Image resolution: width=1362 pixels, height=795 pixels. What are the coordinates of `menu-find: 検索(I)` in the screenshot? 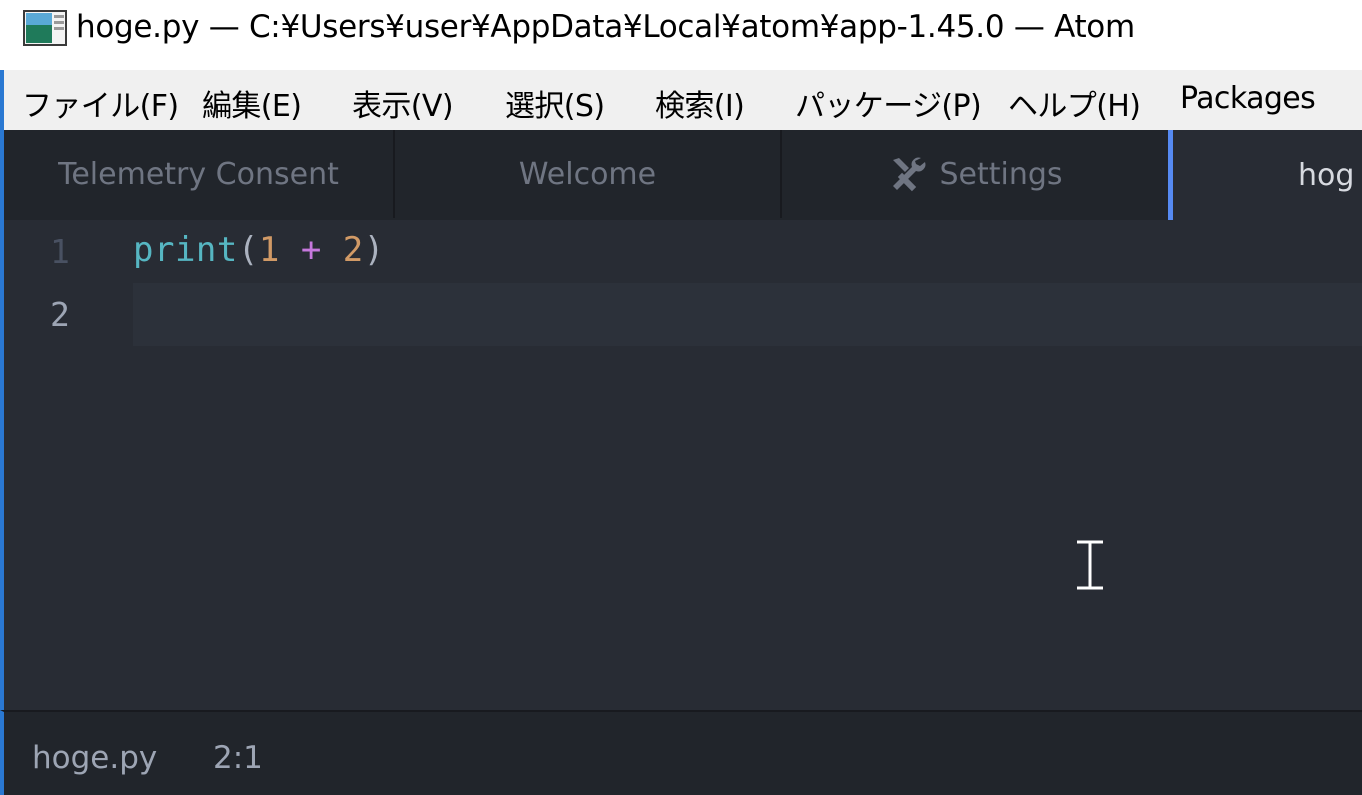 It's located at (700, 103).